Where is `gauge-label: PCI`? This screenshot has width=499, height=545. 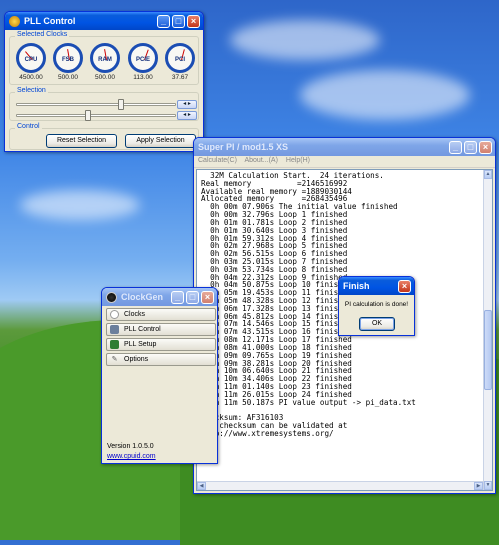
gauge-label: PCI is located at coordinates (179, 60).